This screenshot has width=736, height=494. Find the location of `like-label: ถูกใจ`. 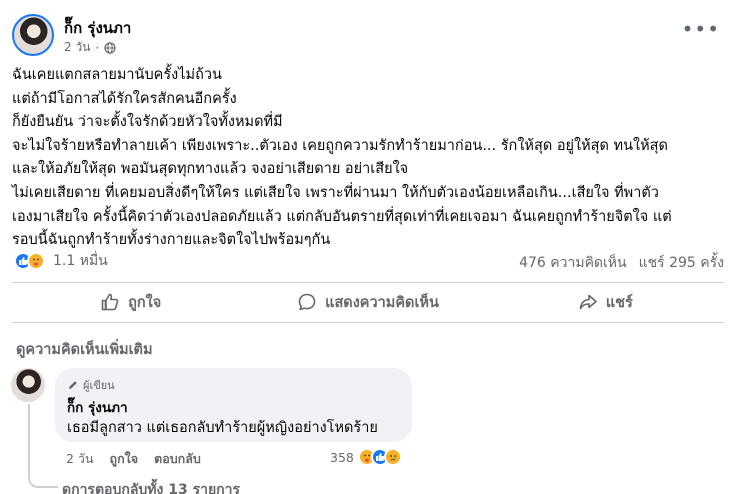

like-label: ถูกใจ is located at coordinates (145, 302).